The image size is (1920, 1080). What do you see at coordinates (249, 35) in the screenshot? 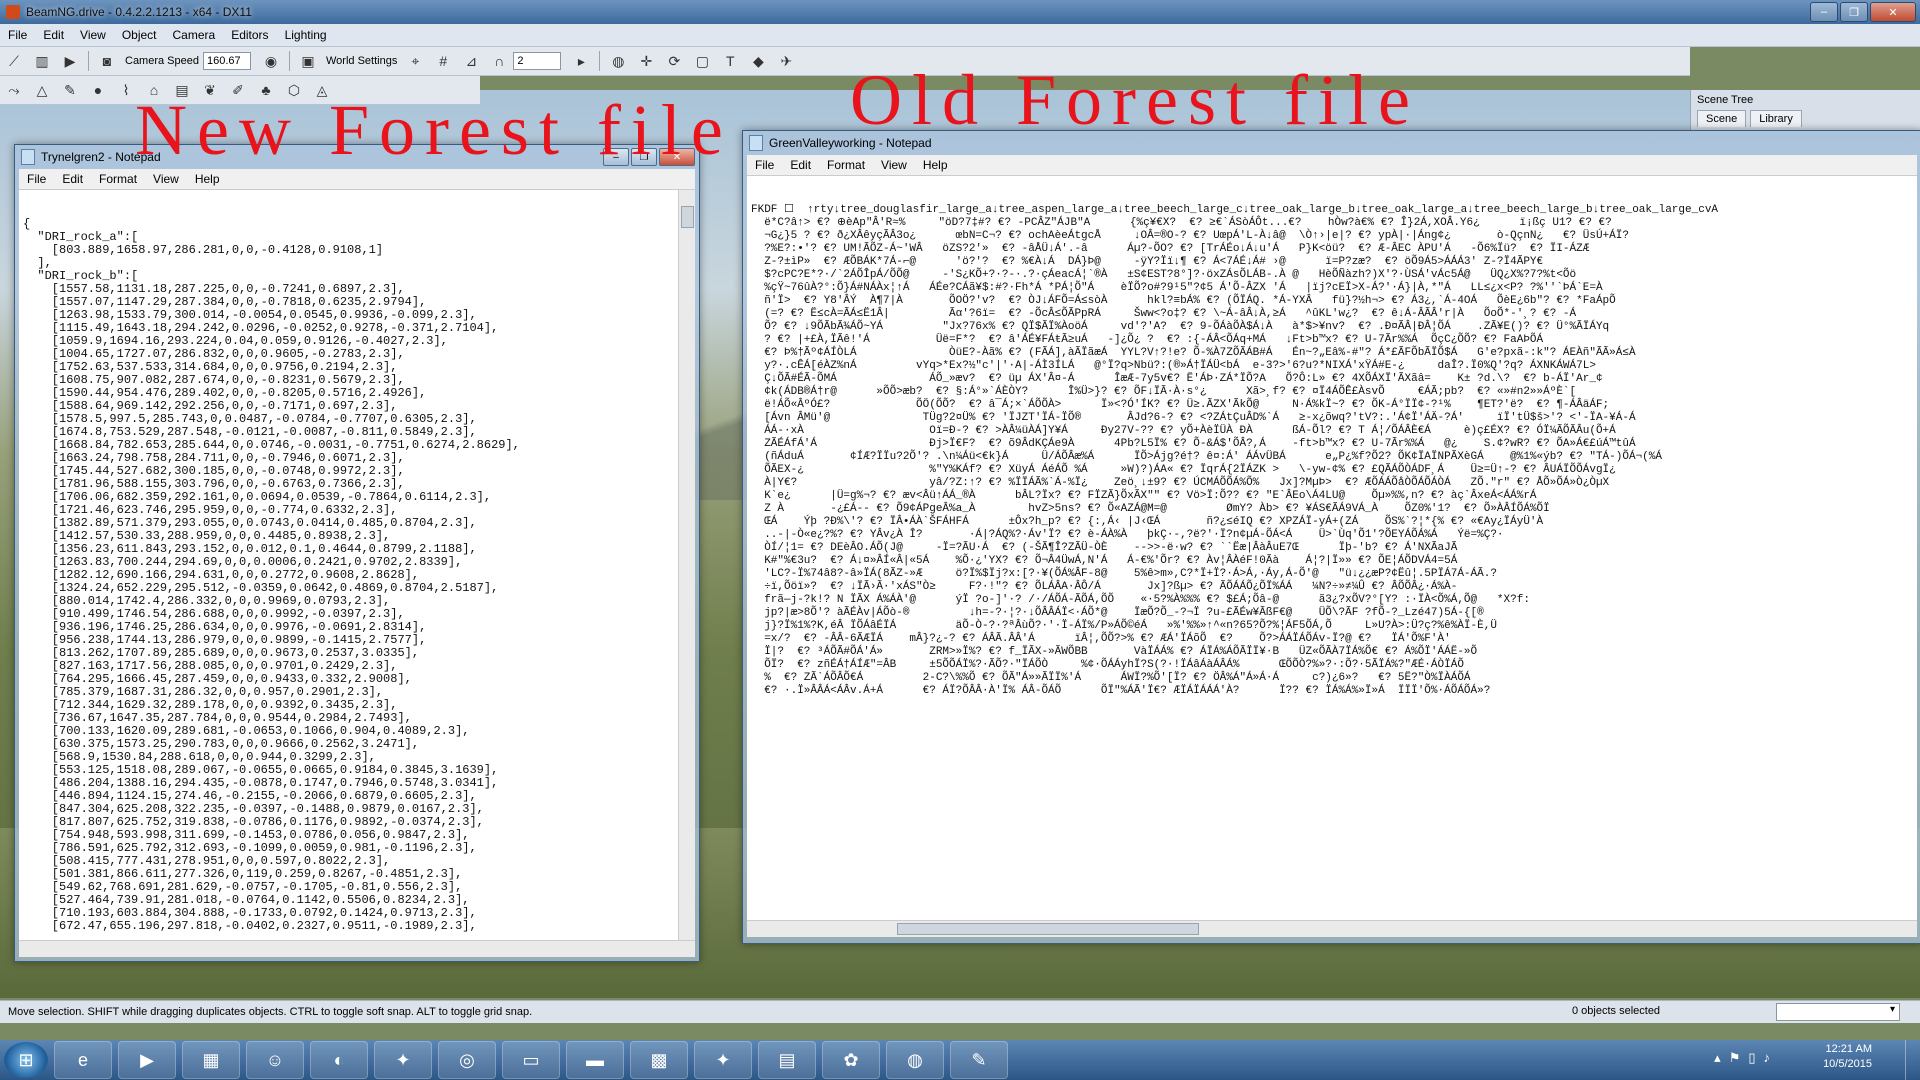
I see `menu-editors: Editors` at bounding box center [249, 35].